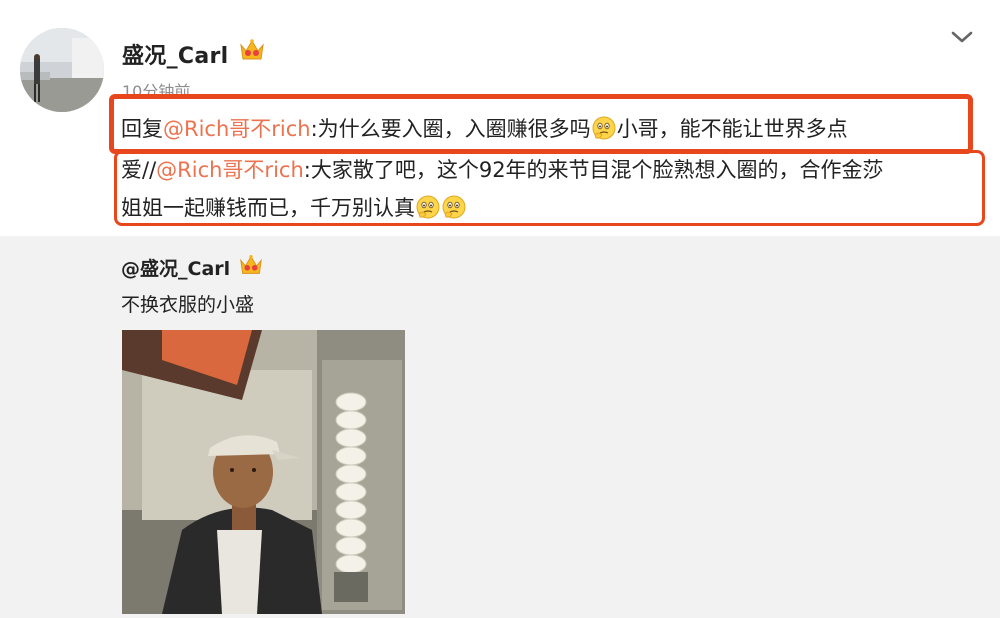 This screenshot has height=618, width=1000. What do you see at coordinates (175, 267) in the screenshot?
I see `original-username: @盛况_Carl` at bounding box center [175, 267].